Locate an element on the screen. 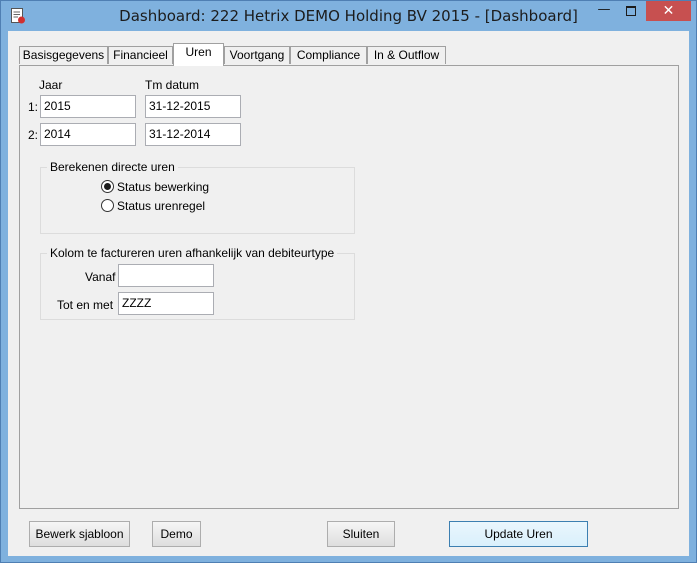 This screenshot has width=697, height=563. maximize-icon is located at coordinates (631, 11).